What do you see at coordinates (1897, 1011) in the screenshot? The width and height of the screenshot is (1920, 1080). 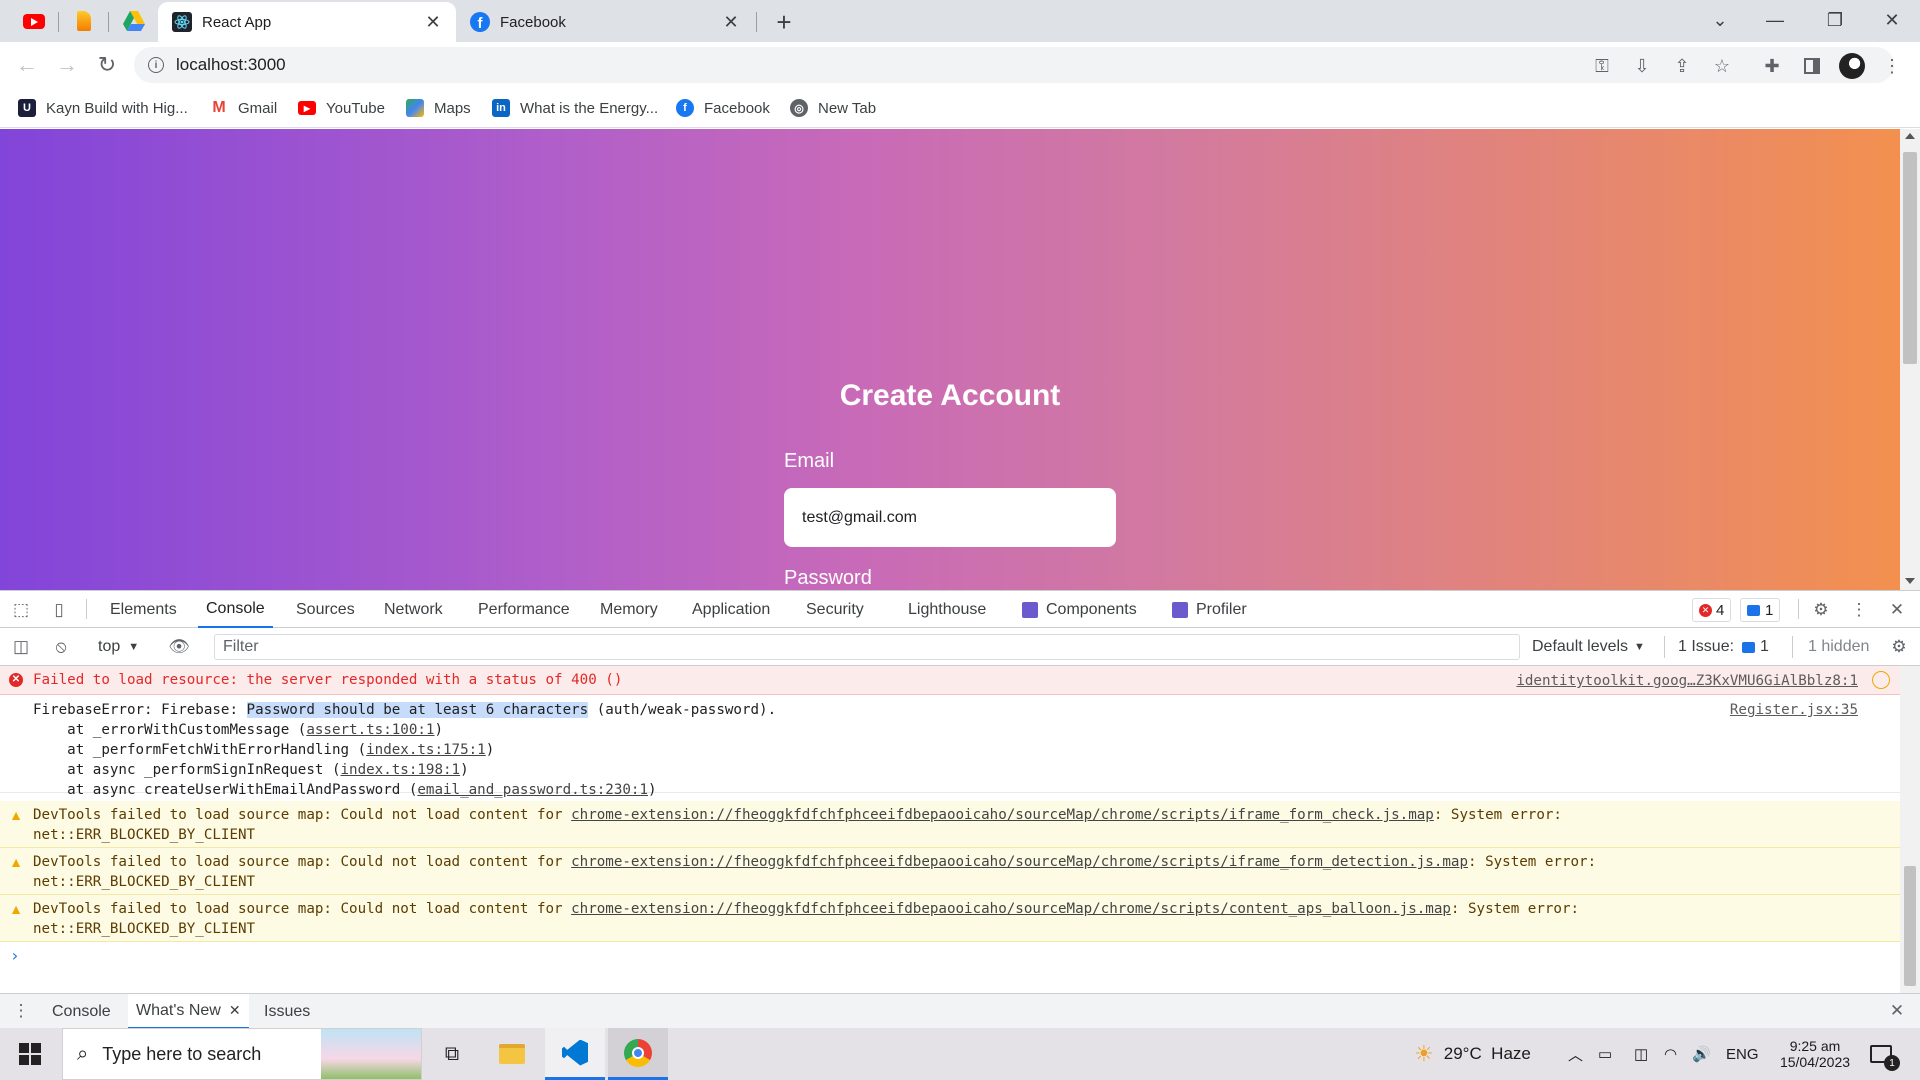 I see `close-drawer-icon: ✕` at bounding box center [1897, 1011].